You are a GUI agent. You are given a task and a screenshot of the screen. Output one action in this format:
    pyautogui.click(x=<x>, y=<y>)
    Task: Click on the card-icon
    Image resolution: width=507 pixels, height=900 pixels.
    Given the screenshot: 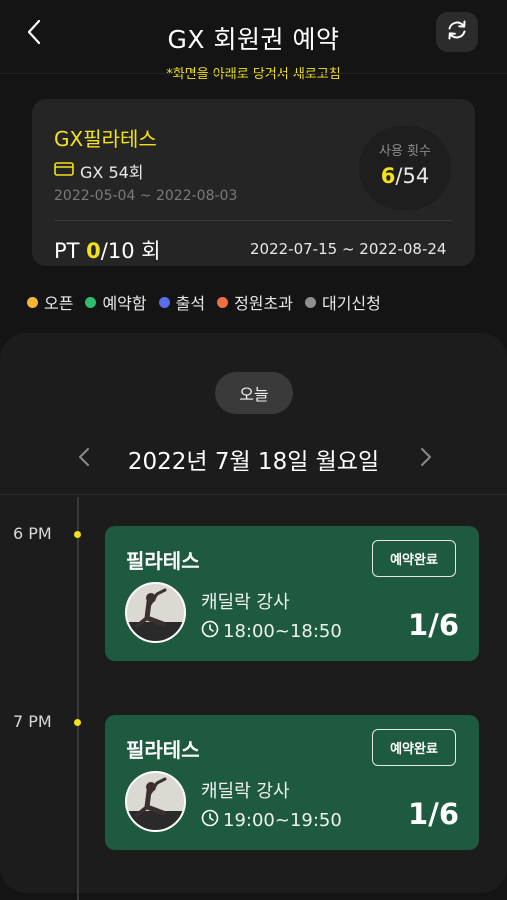 What is the action you would take?
    pyautogui.click(x=67, y=171)
    